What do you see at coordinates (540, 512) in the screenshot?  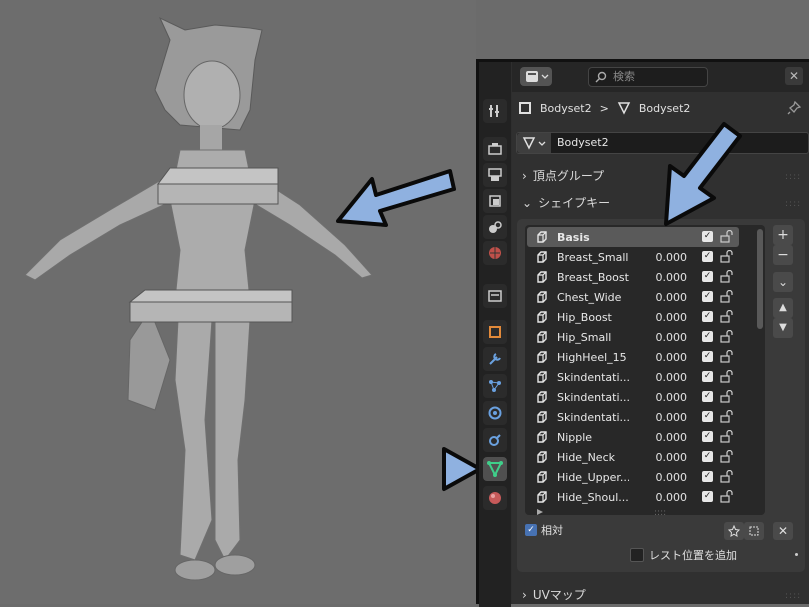 I see `list-expand-icon` at bounding box center [540, 512].